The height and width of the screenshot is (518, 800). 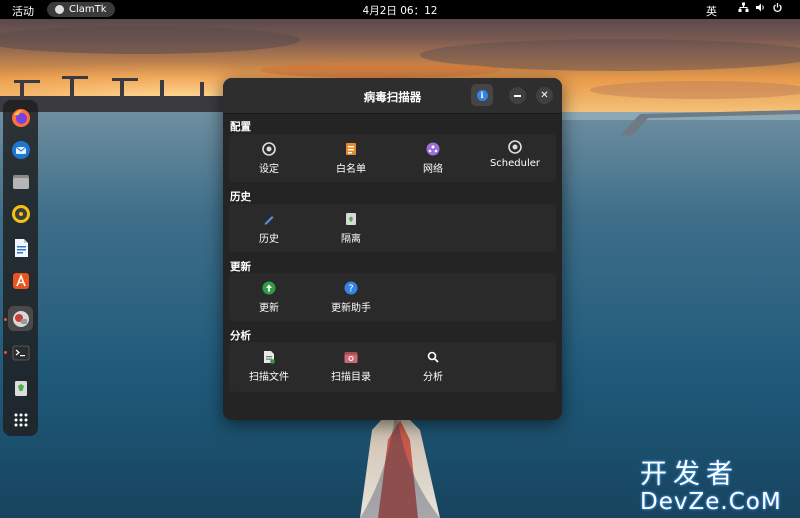 I want to click on tool-scheduler: Scheduler, so click(x=515, y=154).